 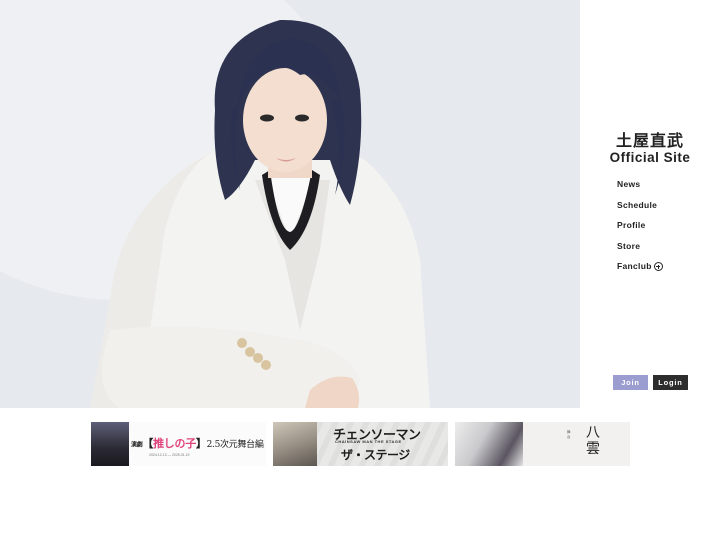 I want to click on nav-item-profile: Profile, so click(x=640, y=225).